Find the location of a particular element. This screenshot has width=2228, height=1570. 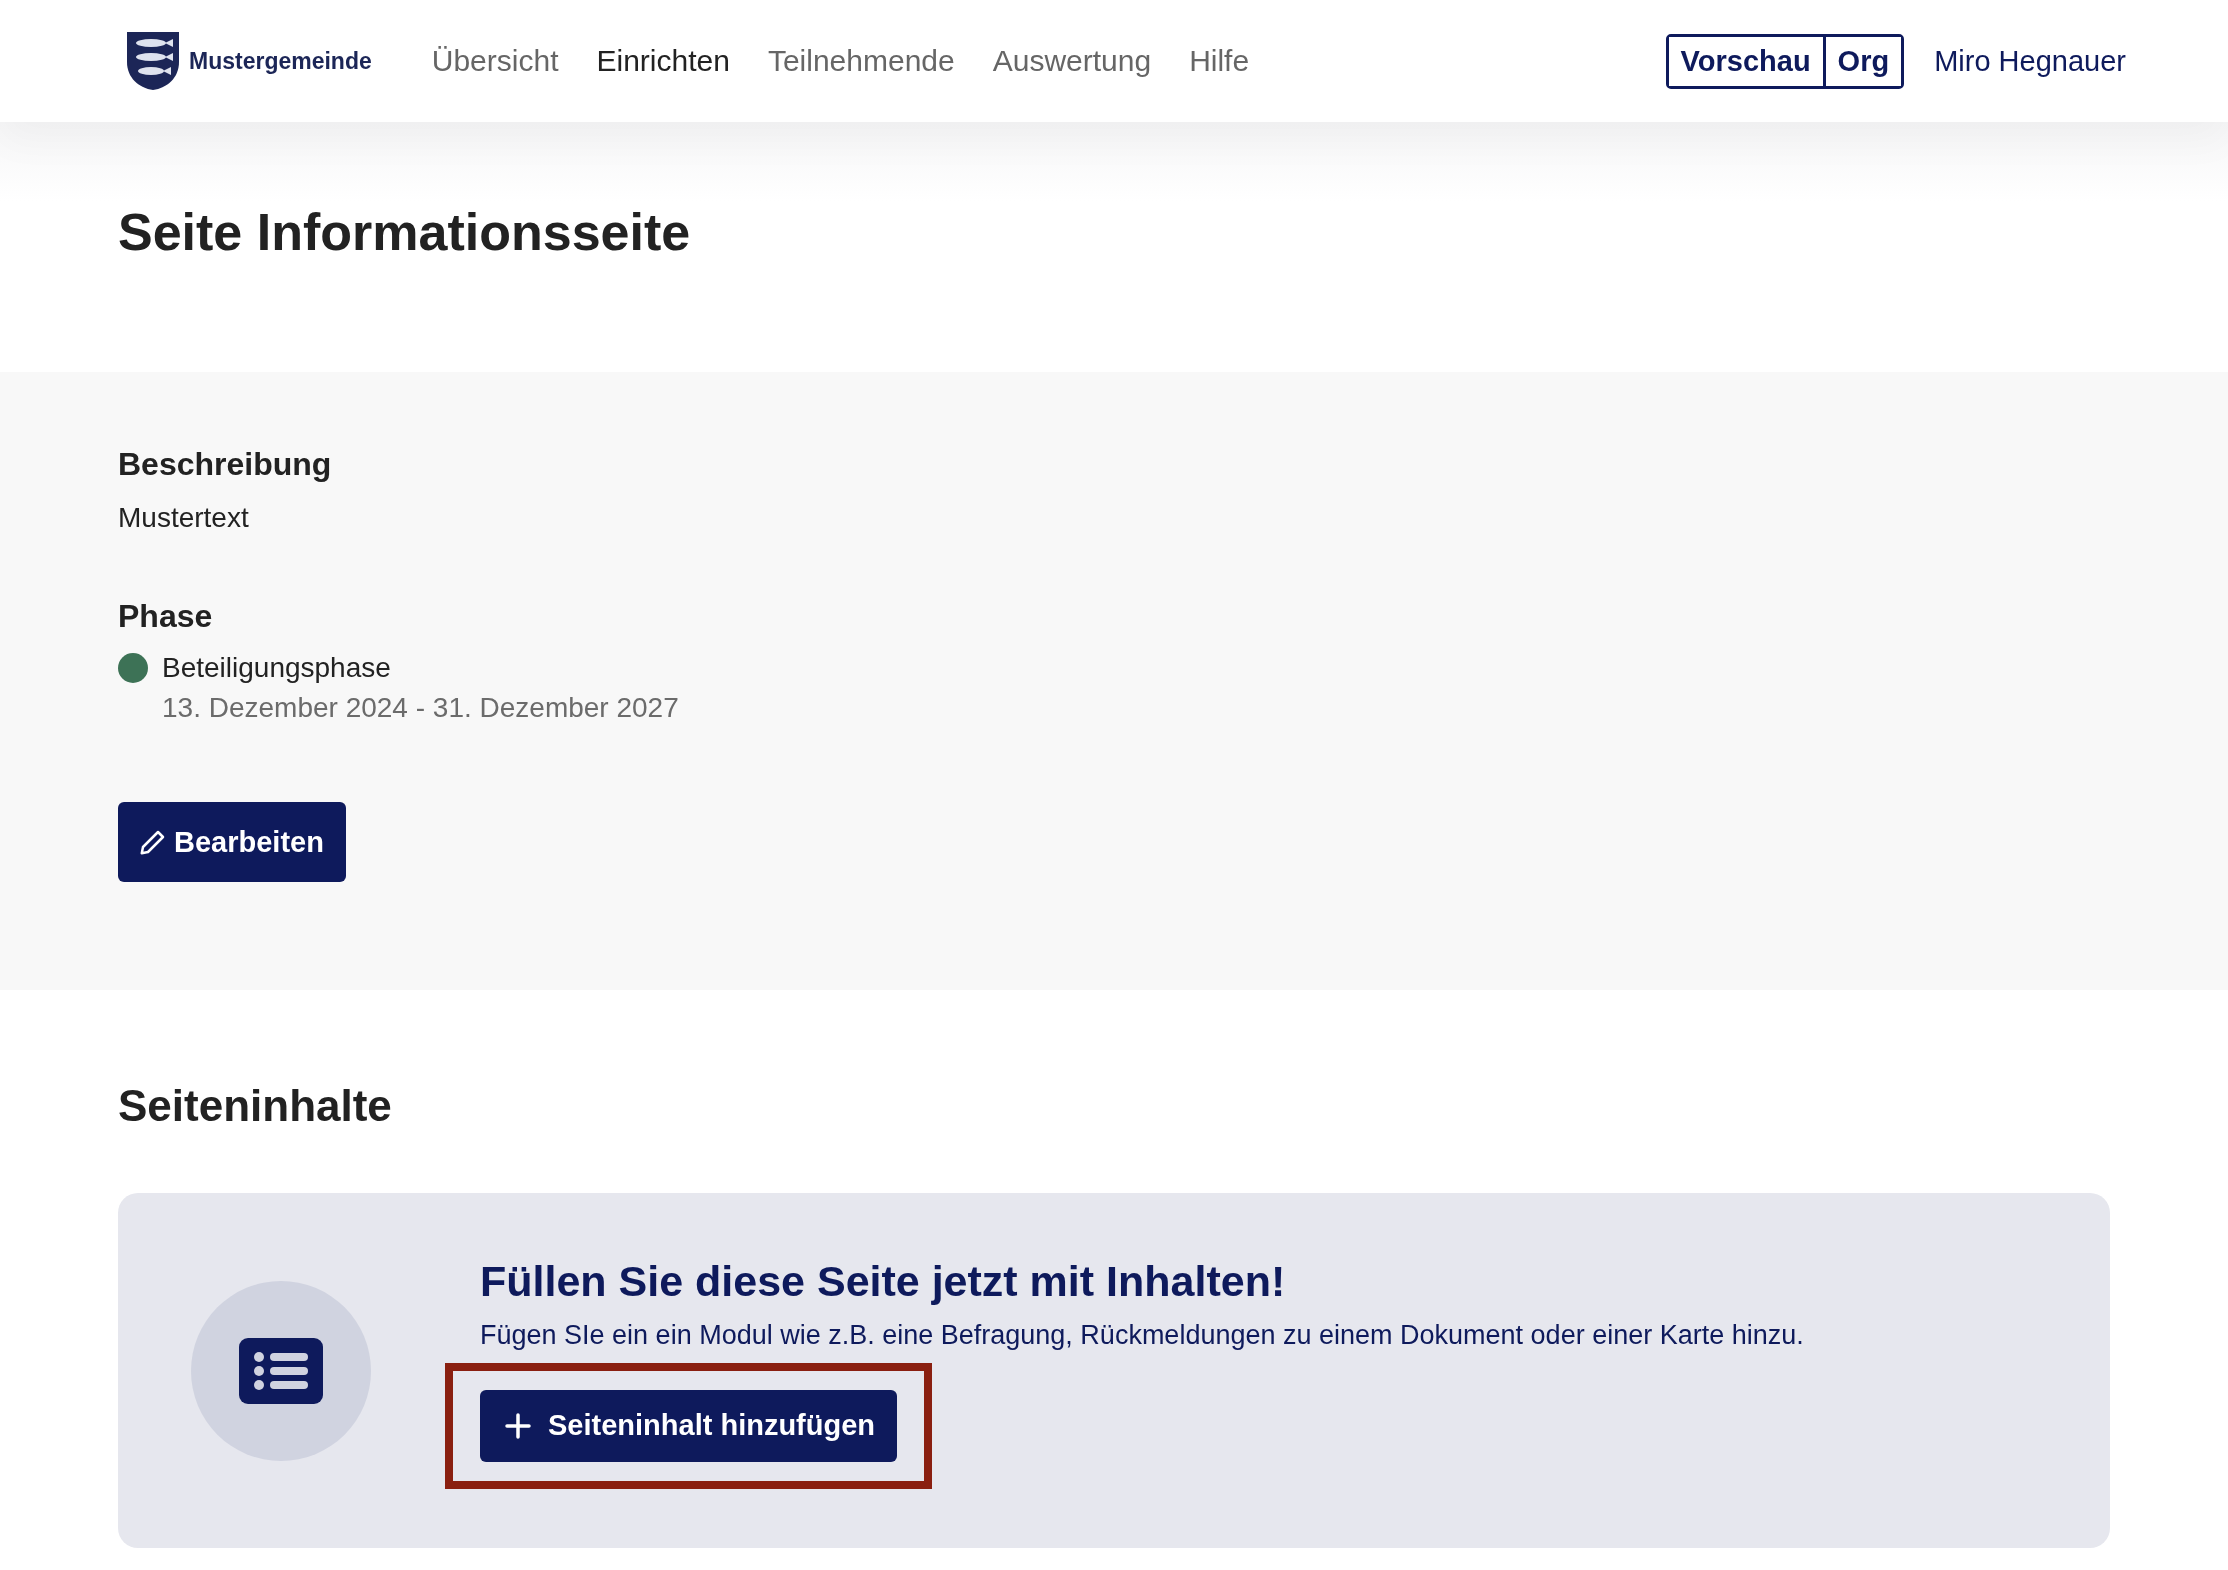

section-heading: Seiteninhalte is located at coordinates (255, 1106).